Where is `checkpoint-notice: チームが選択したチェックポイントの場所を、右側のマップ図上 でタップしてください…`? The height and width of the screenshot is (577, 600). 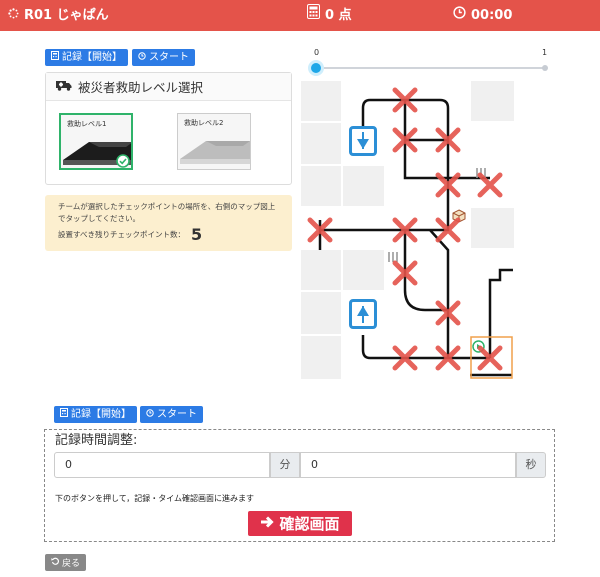
checkpoint-notice: チームが選択したチェックポイントの場所を、右側のマップ図上 でタップしてください… is located at coordinates (168, 223).